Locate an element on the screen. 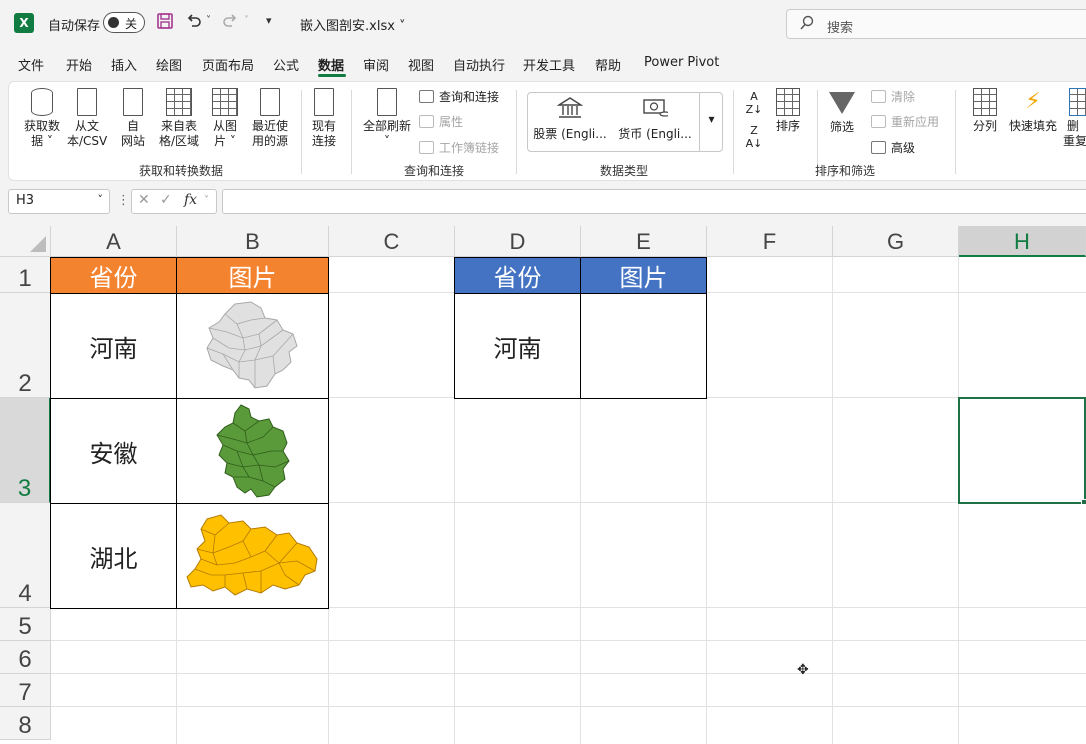 Image resolution: width=1086 pixels, height=744 pixels. redo-dropdown-icon: ˅ is located at coordinates (246, 20).